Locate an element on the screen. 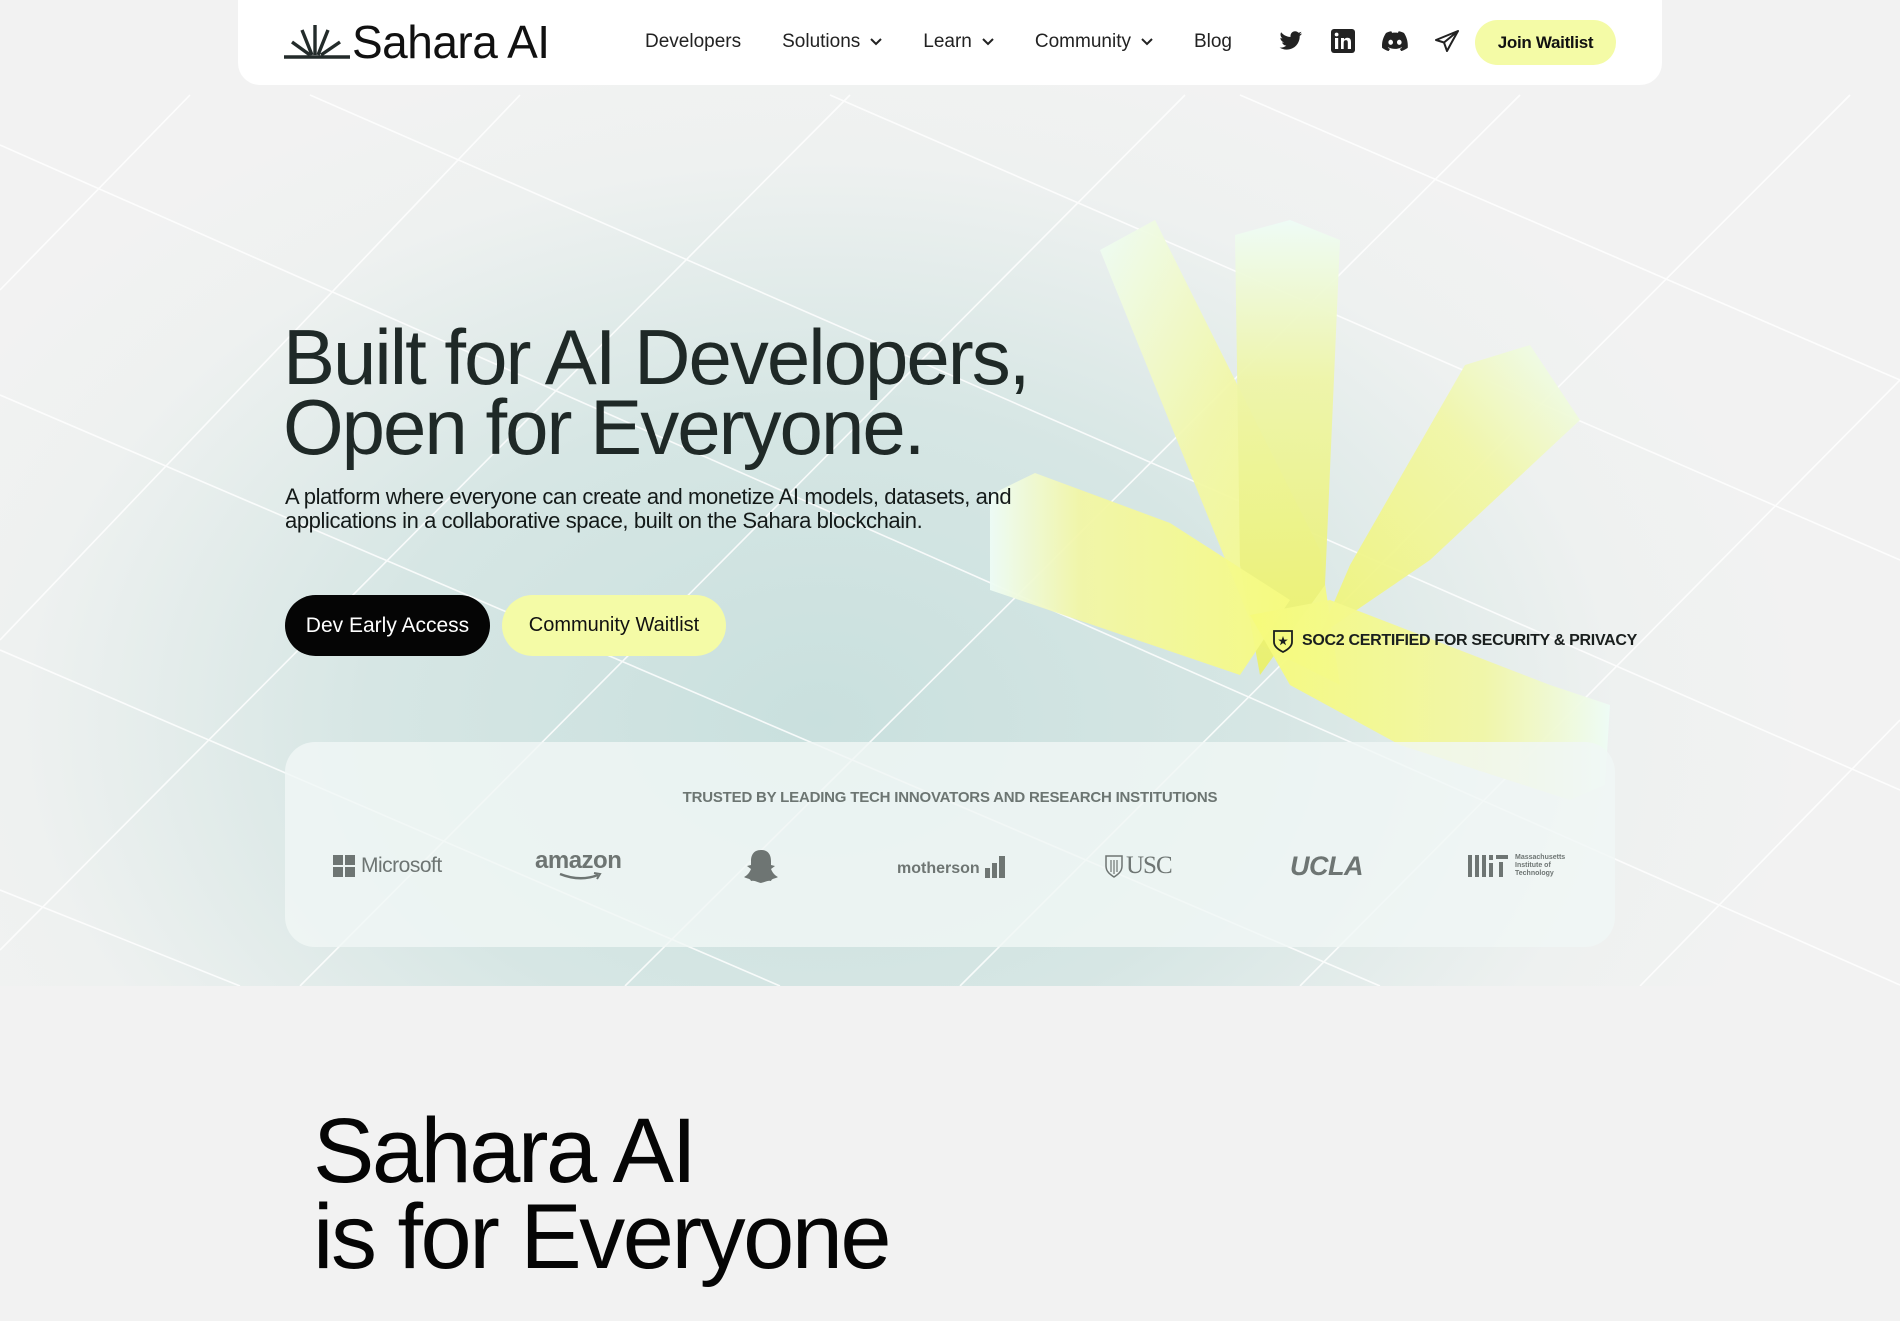  amazon-logo: amazon is located at coordinates (578, 866).